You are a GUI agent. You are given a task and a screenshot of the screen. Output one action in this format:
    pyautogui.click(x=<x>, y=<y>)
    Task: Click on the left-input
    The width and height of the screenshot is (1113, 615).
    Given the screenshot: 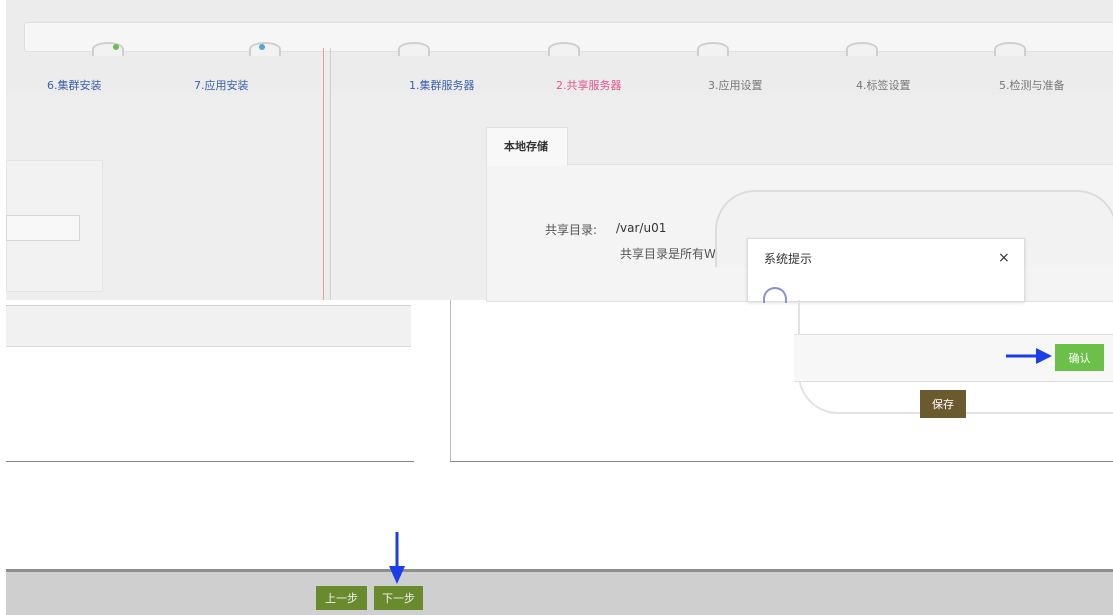 What is the action you would take?
    pyautogui.click(x=43, y=228)
    